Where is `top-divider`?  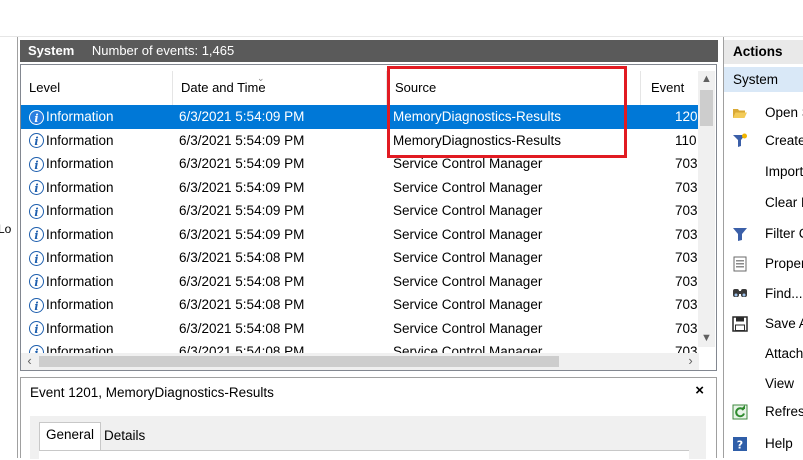 top-divider is located at coordinates (401, 36).